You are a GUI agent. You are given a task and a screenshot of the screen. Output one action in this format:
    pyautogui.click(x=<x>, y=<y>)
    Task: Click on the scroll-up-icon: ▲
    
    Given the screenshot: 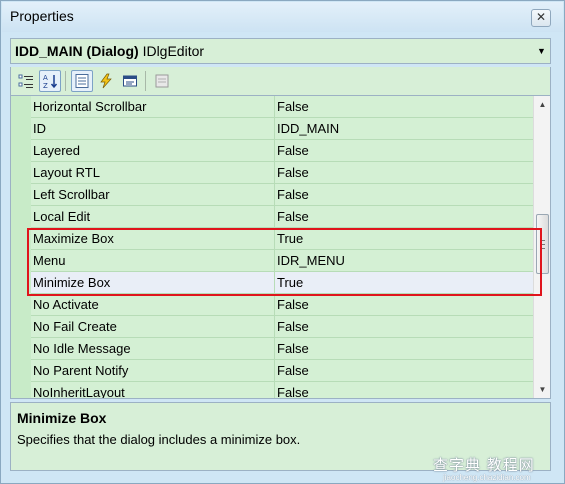 What is the action you would take?
    pyautogui.click(x=542, y=104)
    